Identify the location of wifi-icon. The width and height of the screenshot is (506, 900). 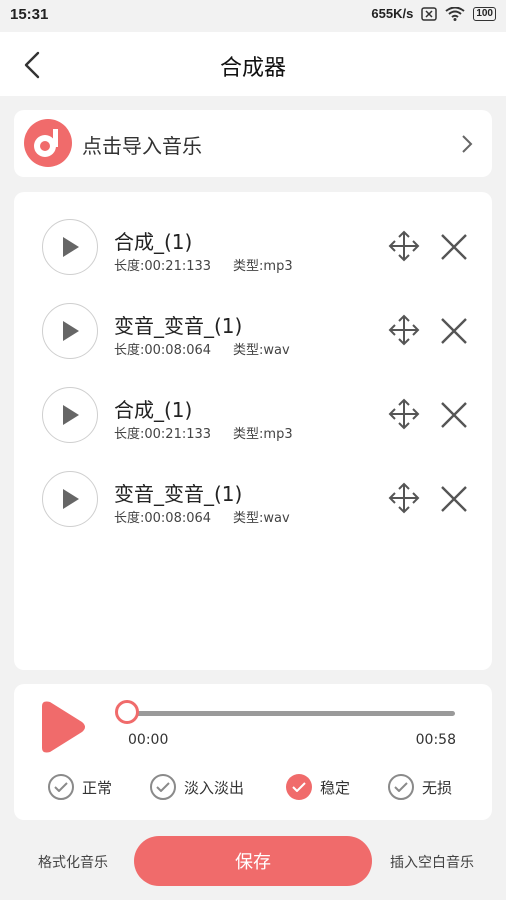
(455, 13).